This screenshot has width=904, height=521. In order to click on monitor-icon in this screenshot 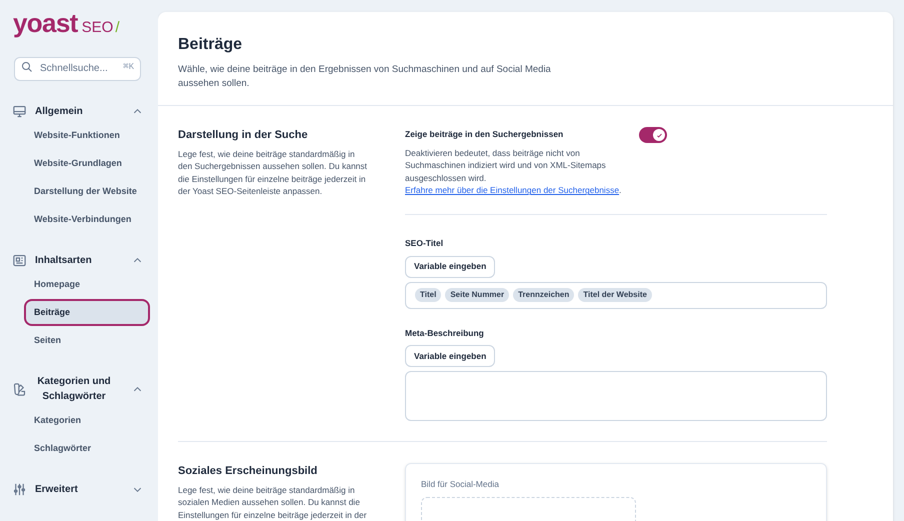, I will do `click(19, 111)`.